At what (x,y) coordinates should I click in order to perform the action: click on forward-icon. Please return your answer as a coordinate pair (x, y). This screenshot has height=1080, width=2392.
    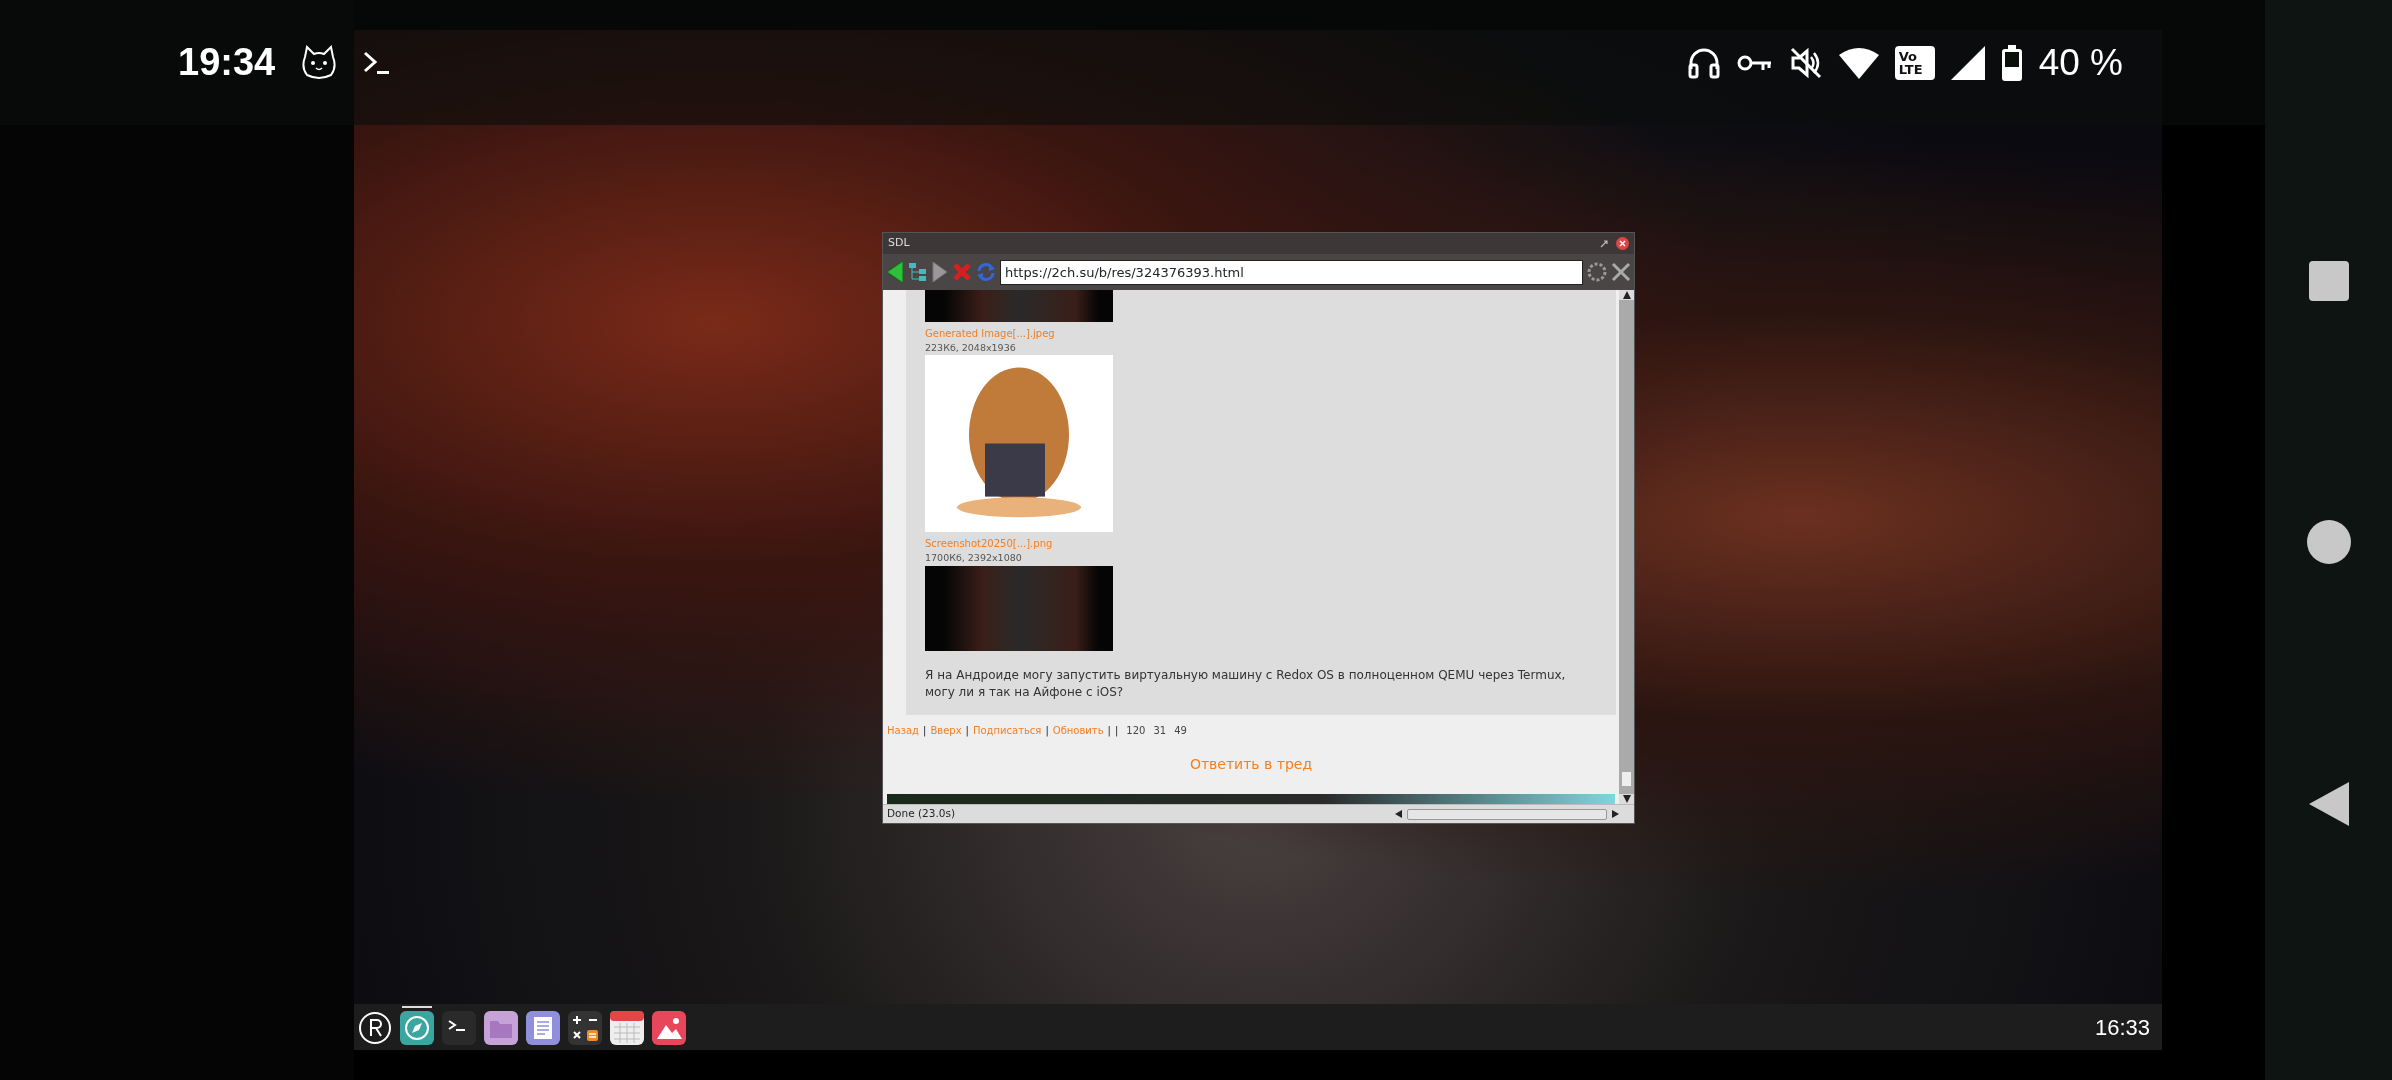
    Looking at the image, I should click on (940, 272).